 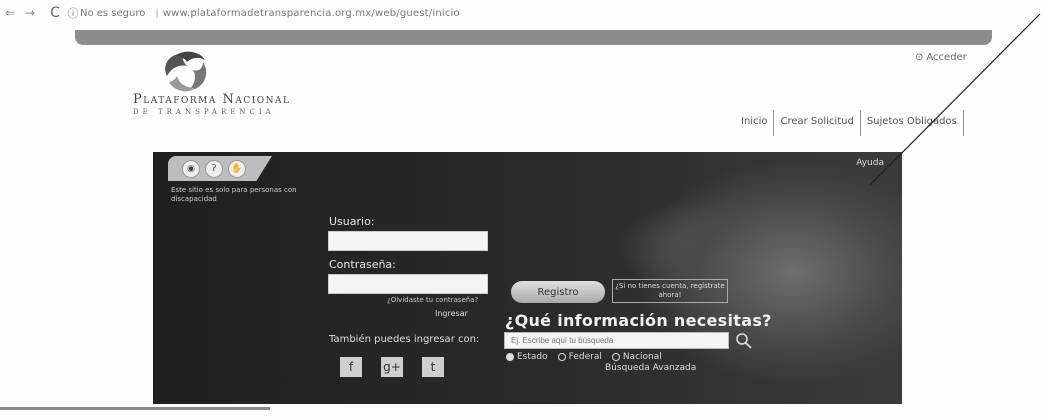 What do you see at coordinates (955, 99) in the screenshot?
I see `annotation-line` at bounding box center [955, 99].